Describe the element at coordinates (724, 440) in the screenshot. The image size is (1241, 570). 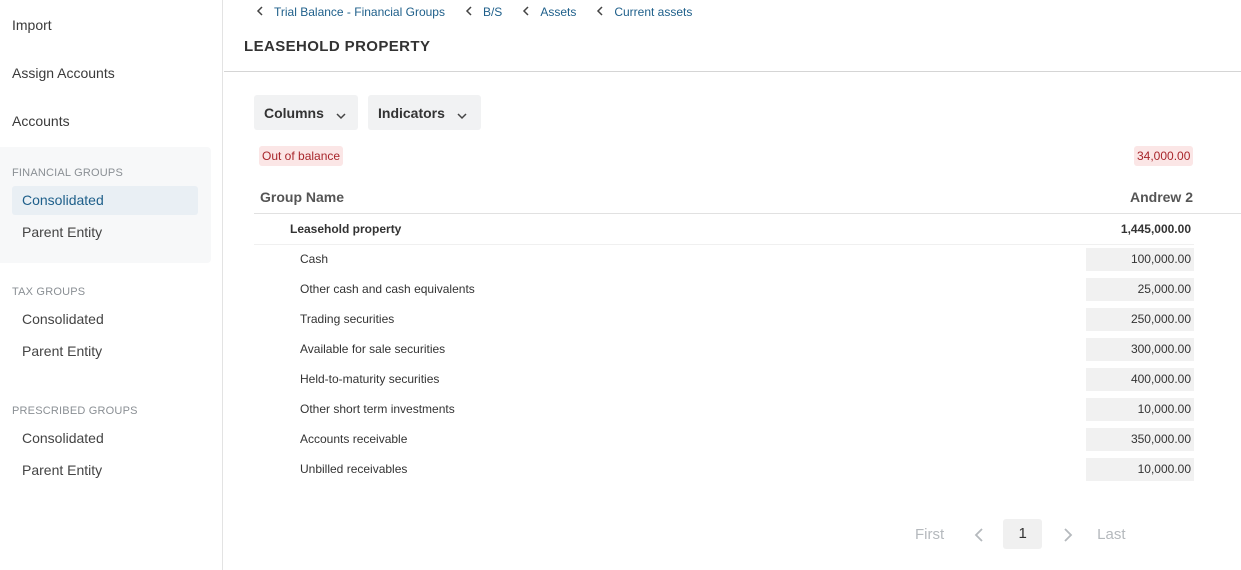
I see `table-row: Accounts receivable 350,000.00` at that location.